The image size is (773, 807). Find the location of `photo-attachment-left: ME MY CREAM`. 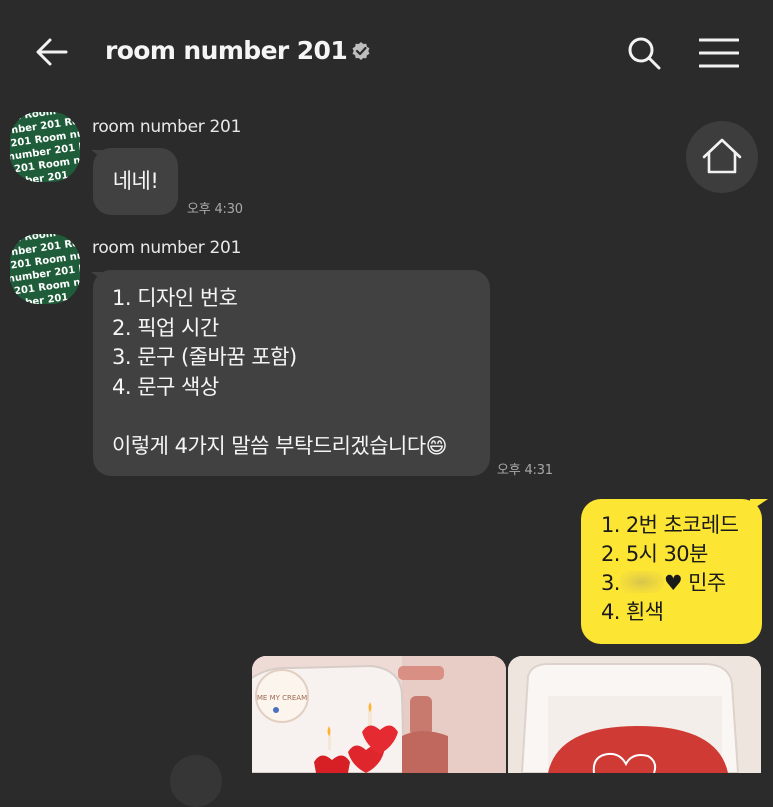

photo-attachment-left: ME MY CREAM is located at coordinates (379, 714).